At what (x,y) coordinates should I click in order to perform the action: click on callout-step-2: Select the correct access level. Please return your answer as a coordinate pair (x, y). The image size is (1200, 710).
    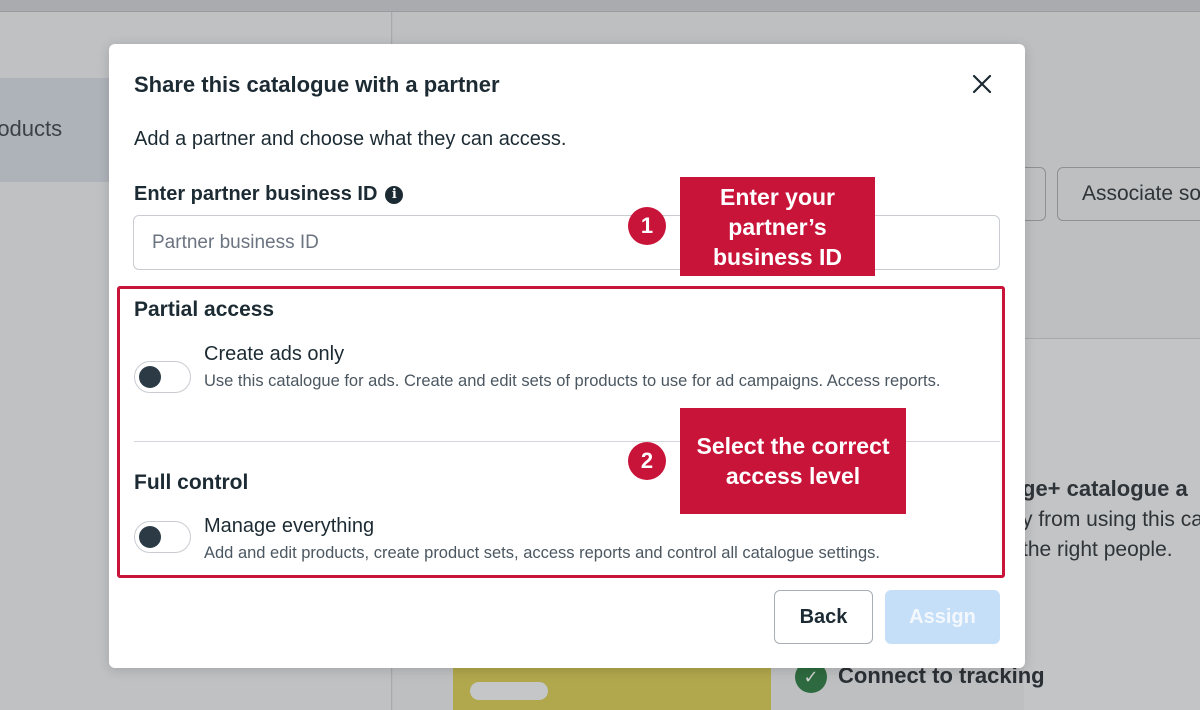
    Looking at the image, I should click on (793, 461).